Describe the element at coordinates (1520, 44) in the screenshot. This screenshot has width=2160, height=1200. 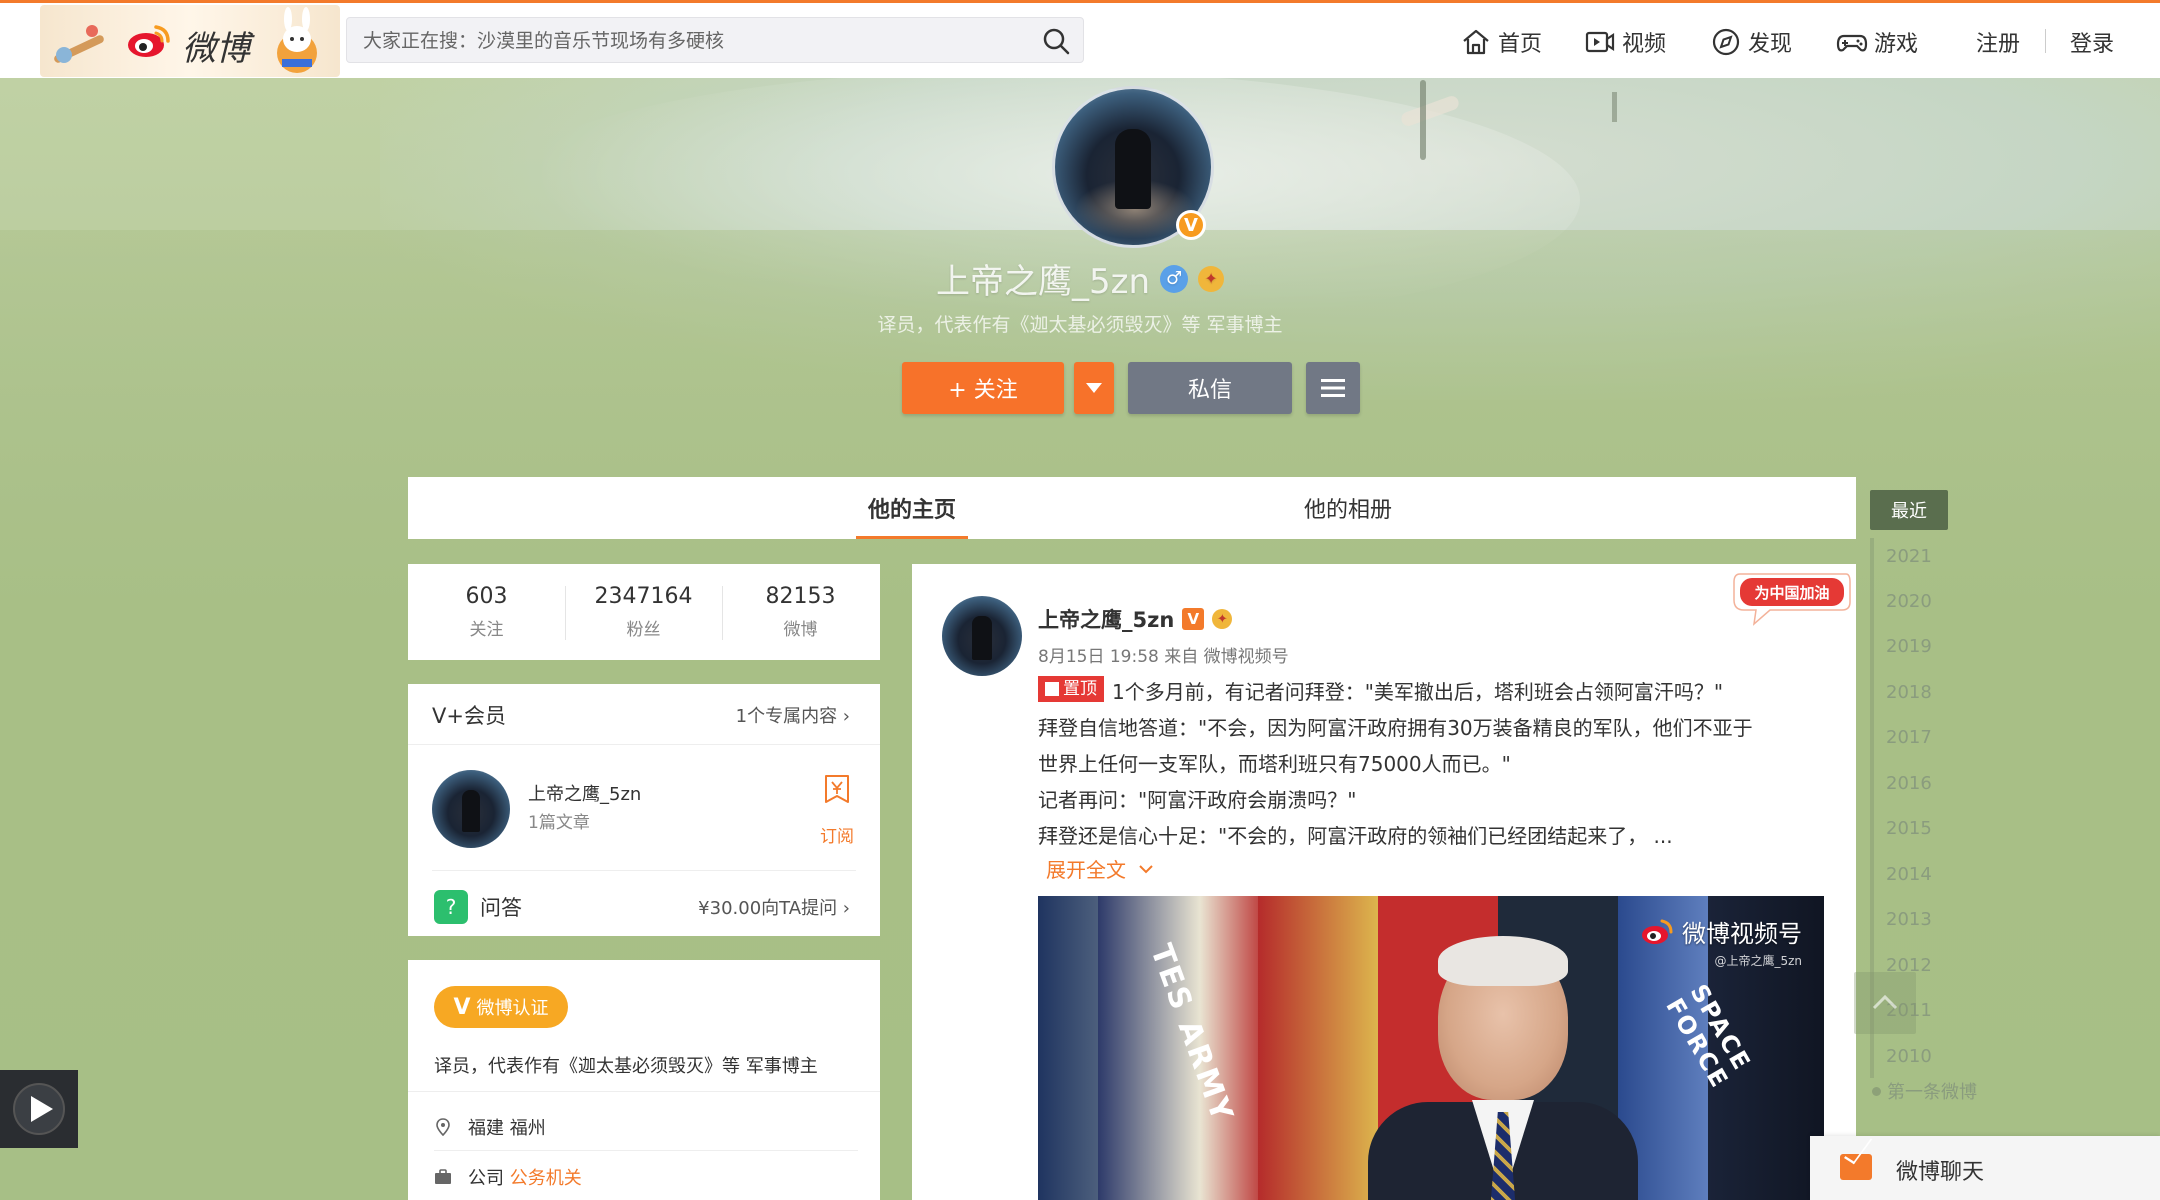
I see `nav-home-label: 首页` at that location.